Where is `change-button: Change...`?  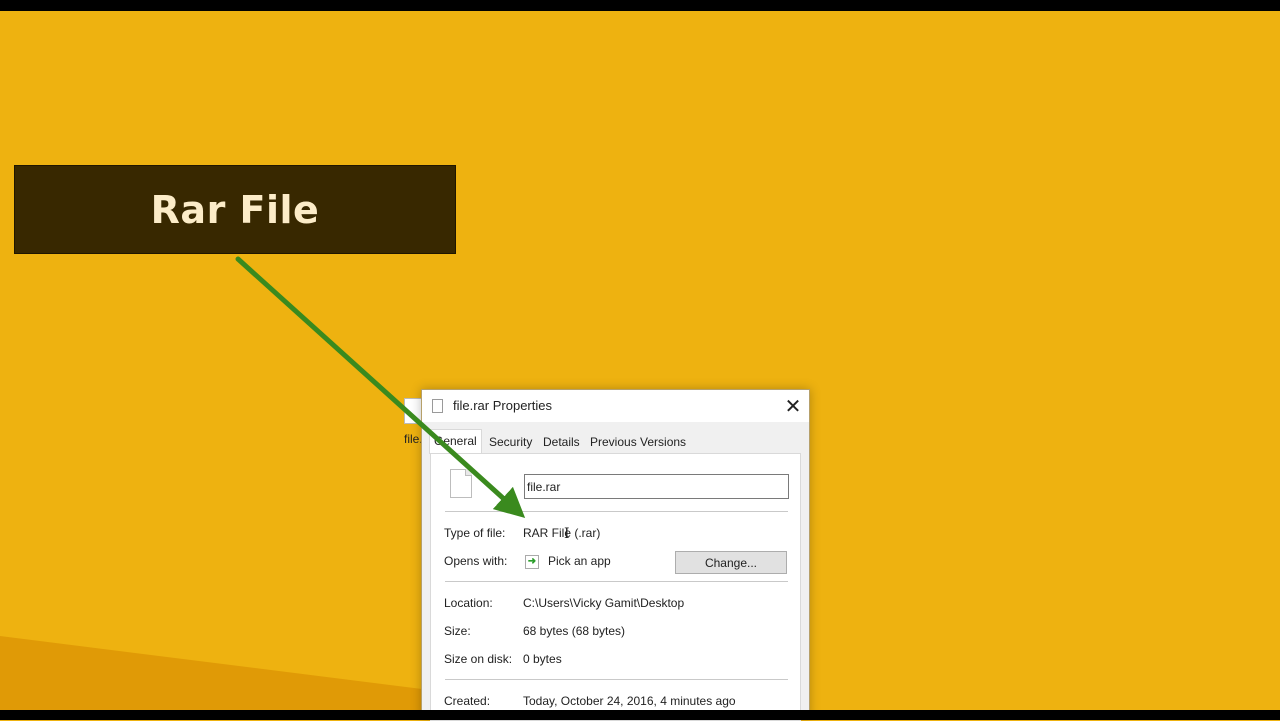 change-button: Change... is located at coordinates (731, 562).